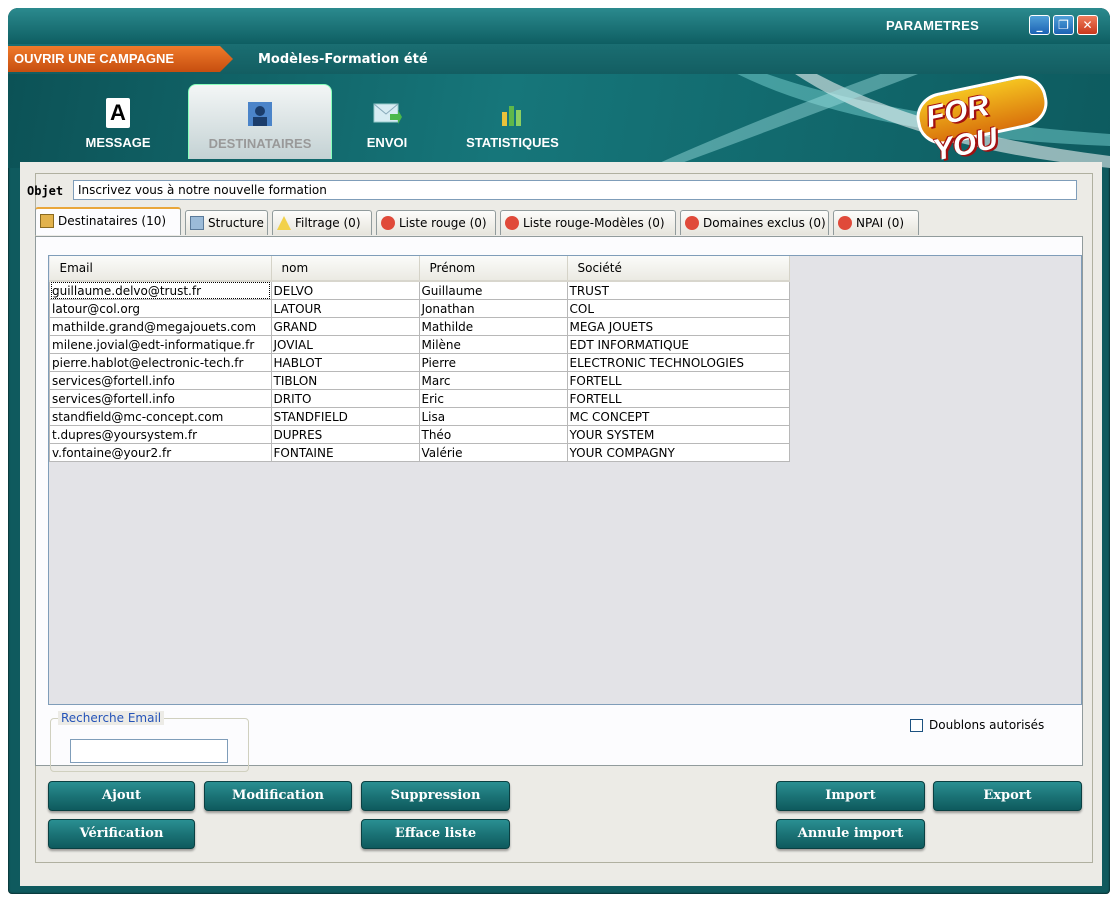  What do you see at coordinates (108, 221) in the screenshot?
I see `subtab-destinataires: Destinataires (10)` at bounding box center [108, 221].